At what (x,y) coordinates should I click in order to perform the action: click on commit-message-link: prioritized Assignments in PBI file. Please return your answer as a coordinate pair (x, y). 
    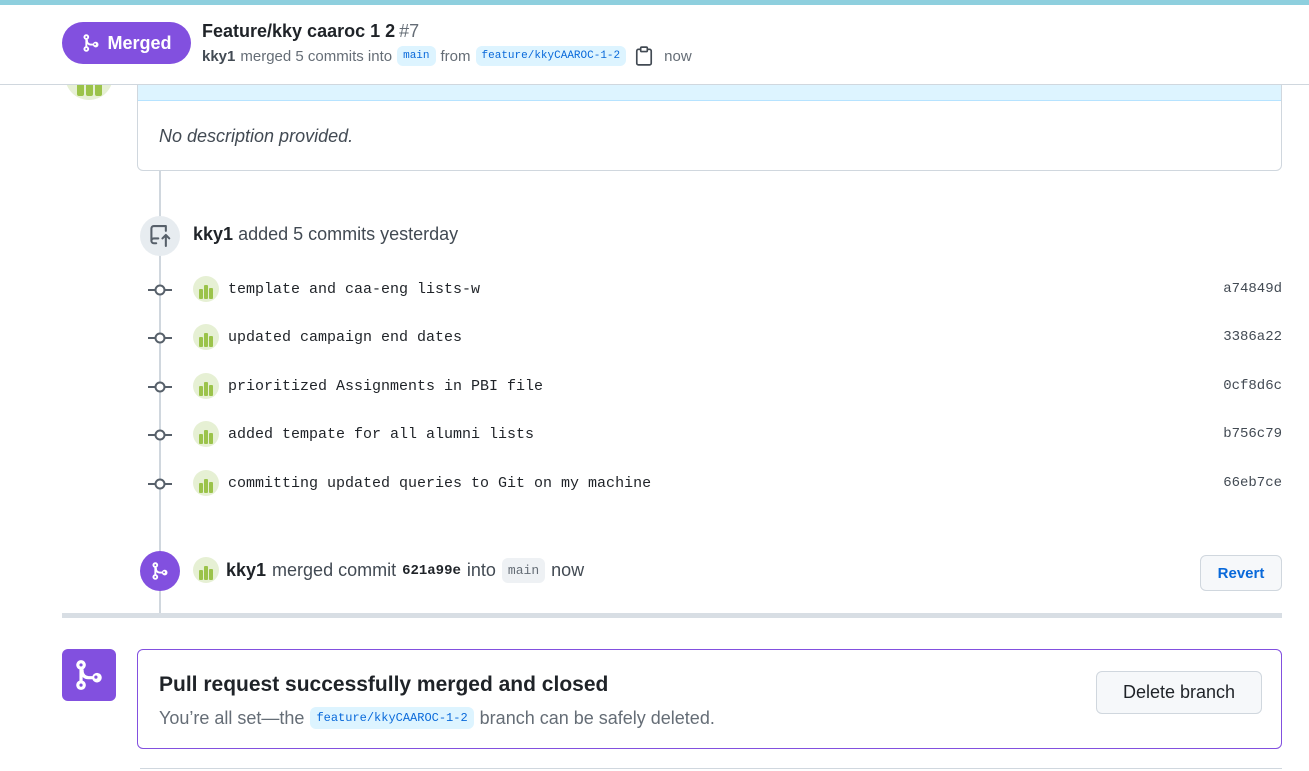
    Looking at the image, I should click on (385, 386).